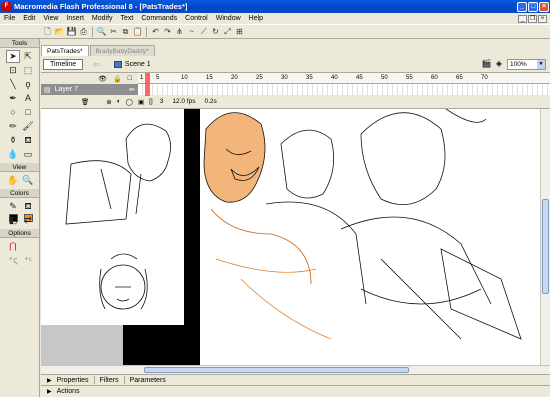 The height and width of the screenshot is (397, 550). What do you see at coordinates (13, 98) in the screenshot?
I see `pen-tool-icon: ✒` at bounding box center [13, 98].